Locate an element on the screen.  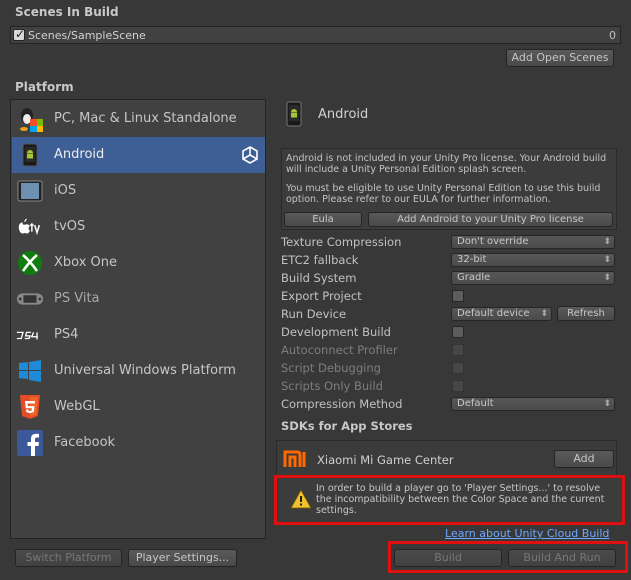
xiaomi-logo-icon is located at coordinates (296, 460).